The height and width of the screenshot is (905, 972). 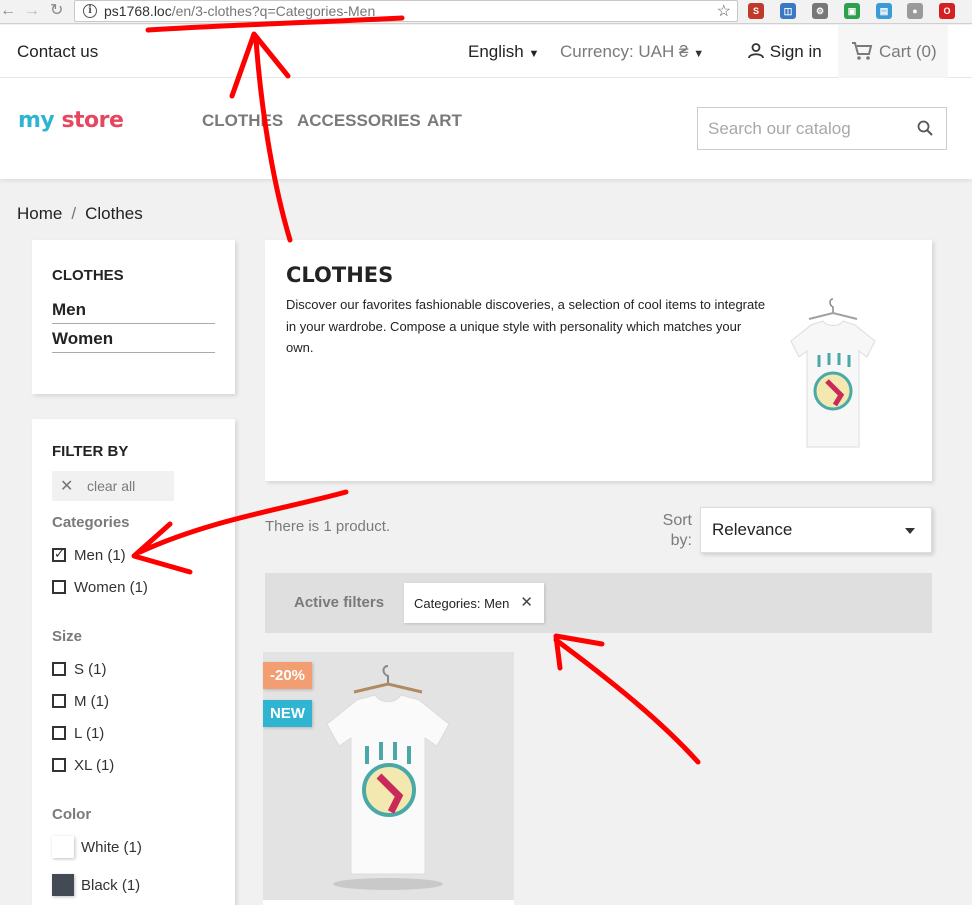 I want to click on facet-title-size: Size, so click(x=67, y=636).